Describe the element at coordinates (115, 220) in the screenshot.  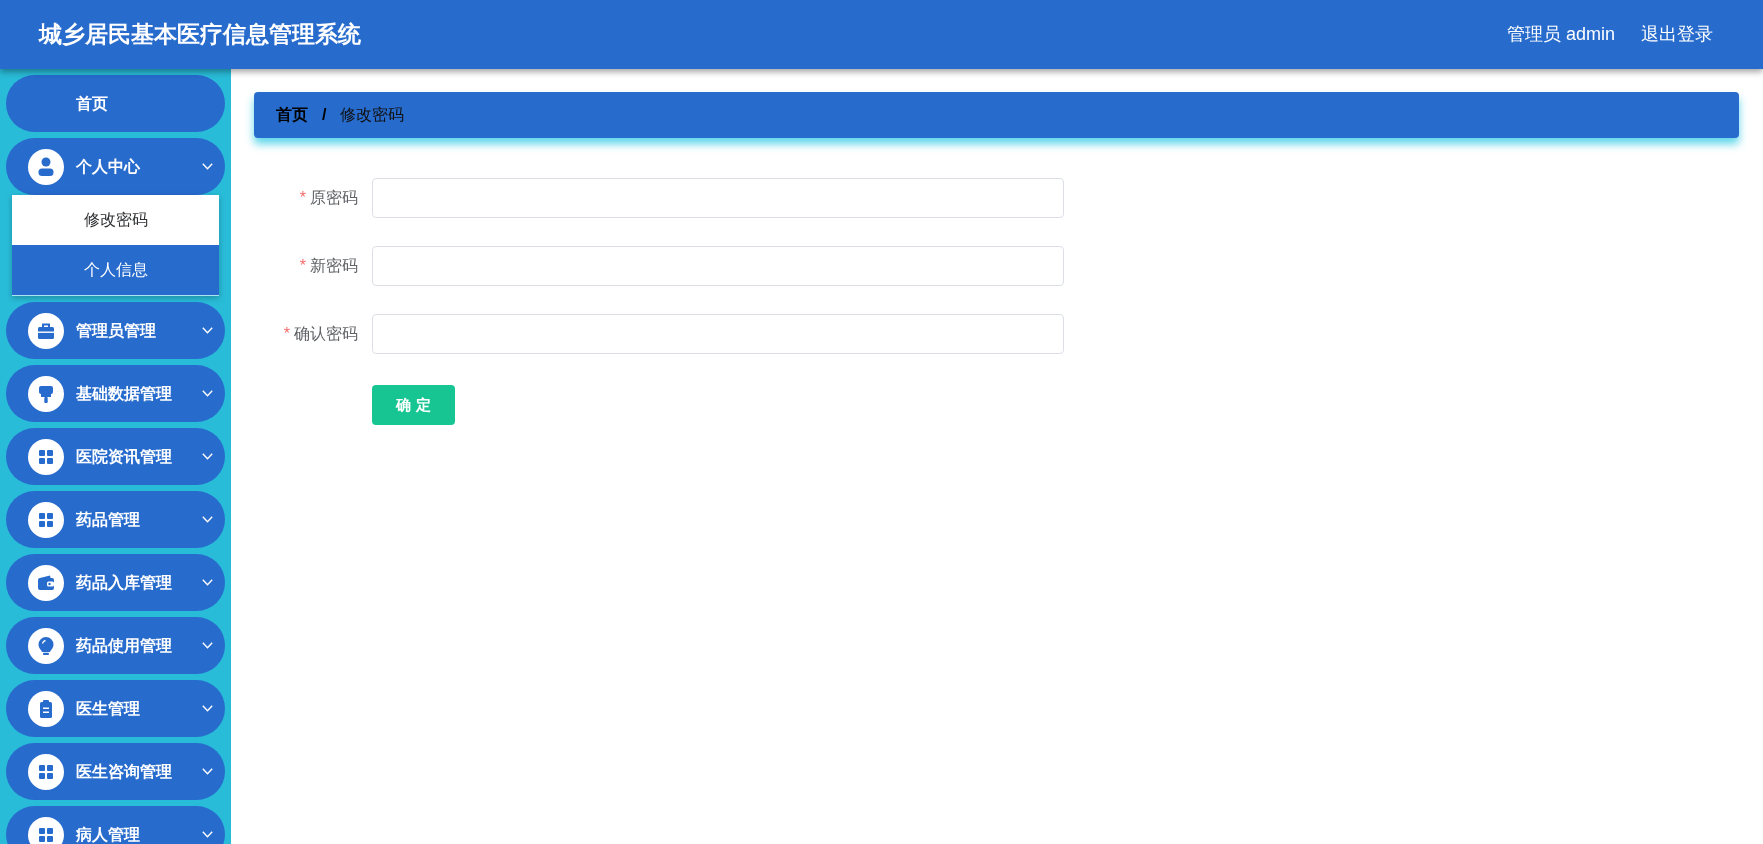
I see `submenu-item: 修改密码` at that location.